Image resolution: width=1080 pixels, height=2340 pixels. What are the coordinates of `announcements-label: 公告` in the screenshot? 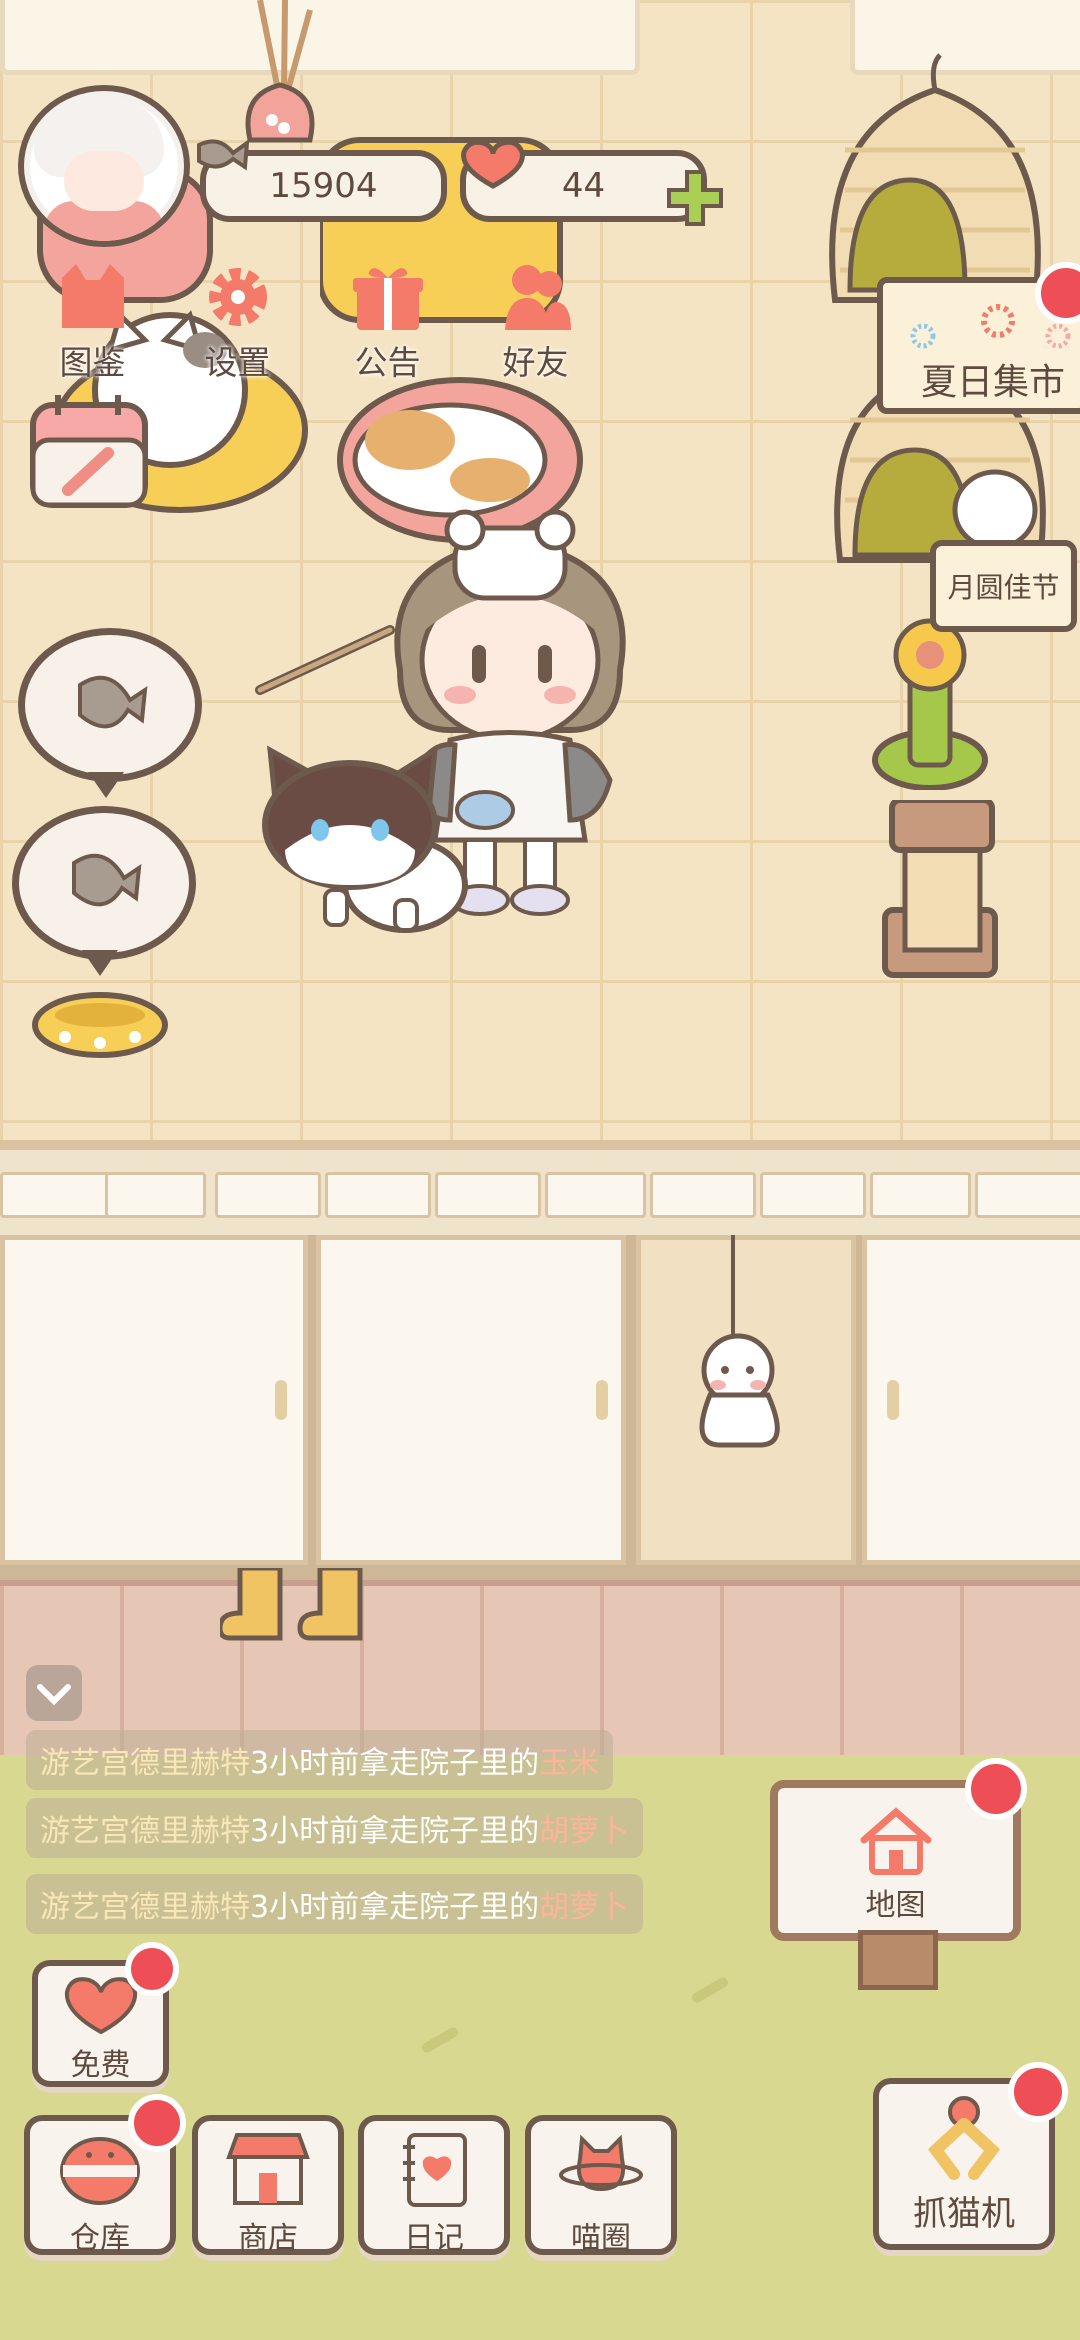 It's located at (387, 362).